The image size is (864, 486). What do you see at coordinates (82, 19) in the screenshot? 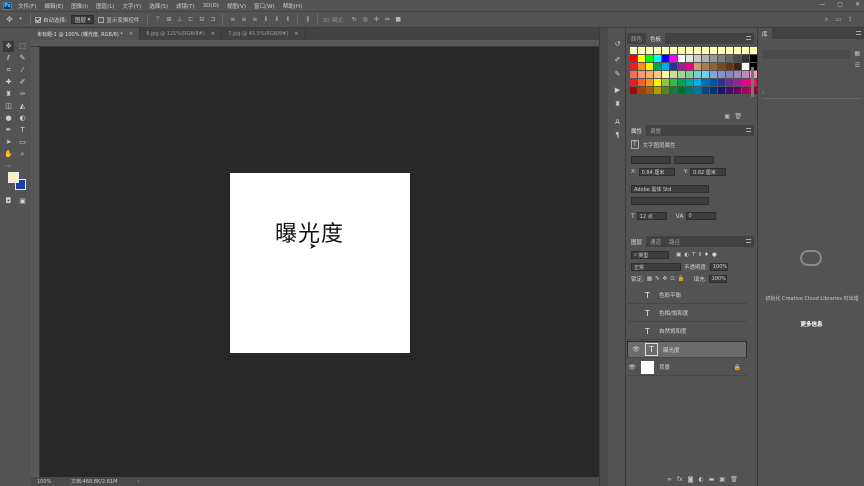
I see `auto-select-dropdown: 图层 ▾` at bounding box center [82, 19].